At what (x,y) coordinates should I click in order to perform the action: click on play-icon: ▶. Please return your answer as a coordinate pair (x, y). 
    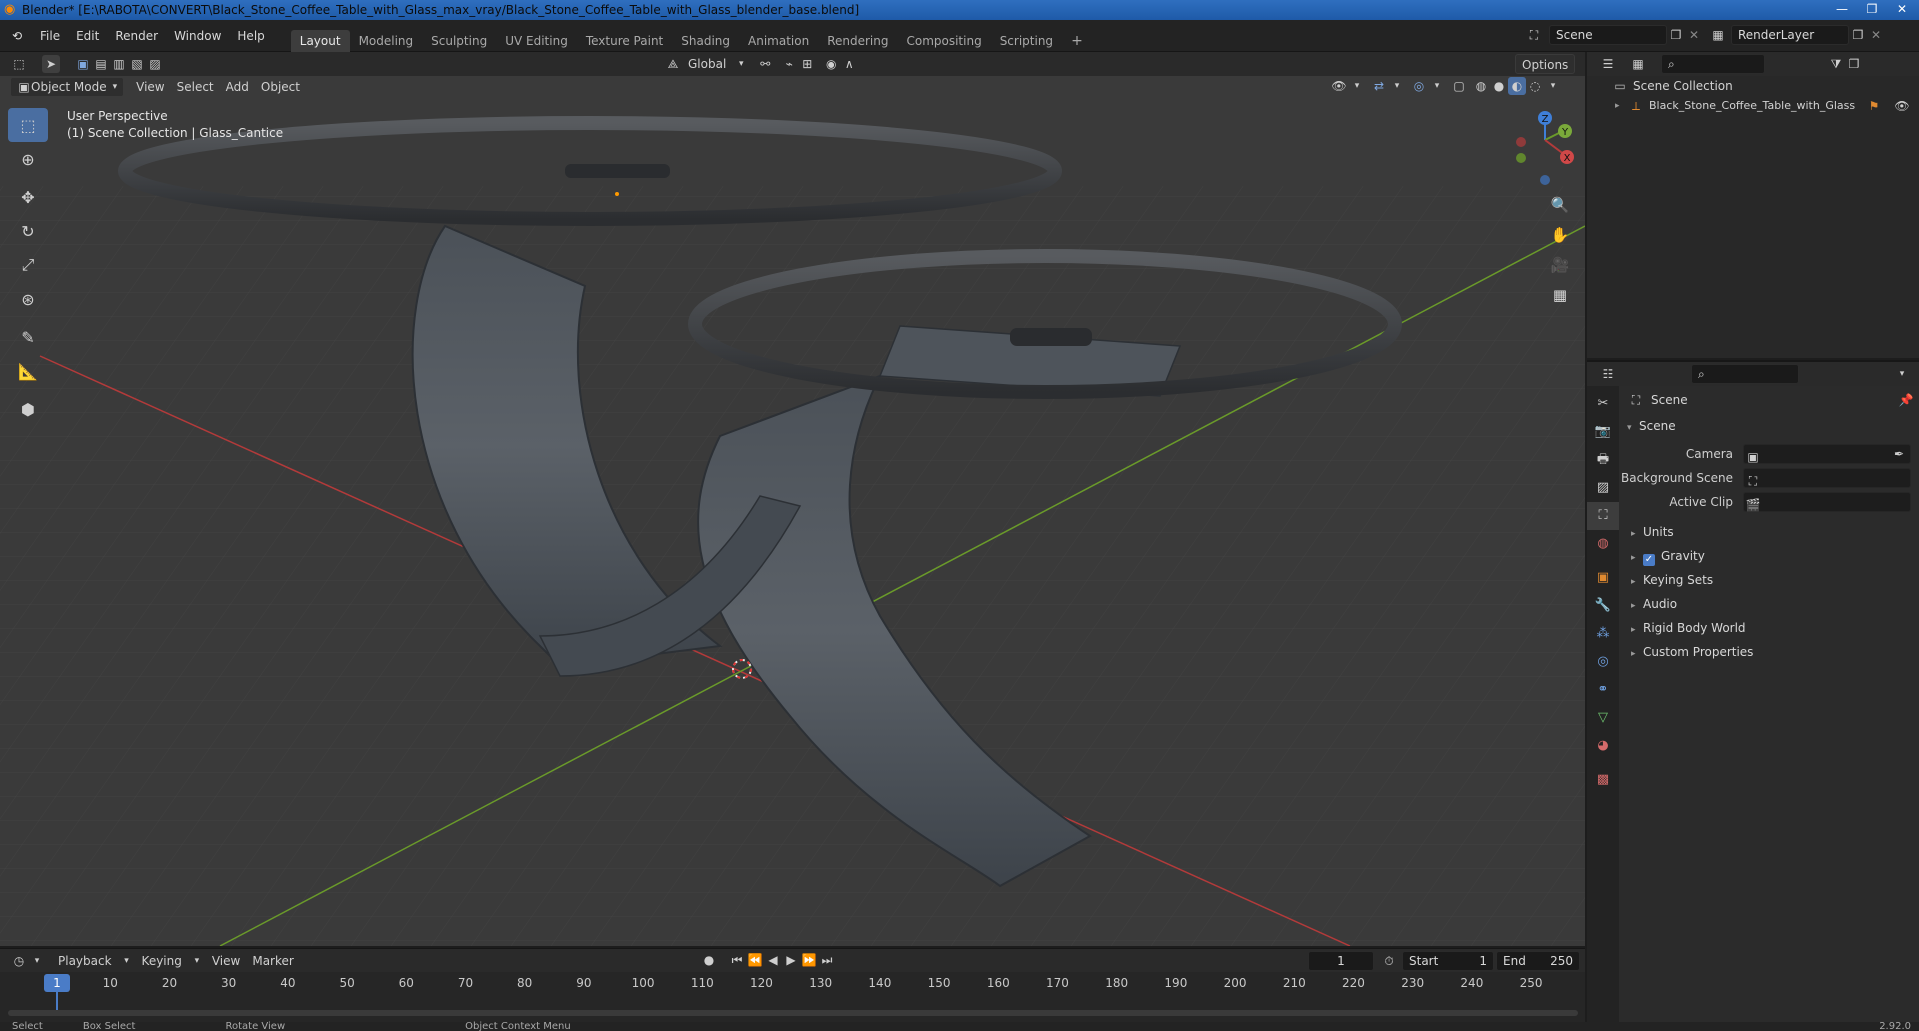
    Looking at the image, I should click on (791, 960).